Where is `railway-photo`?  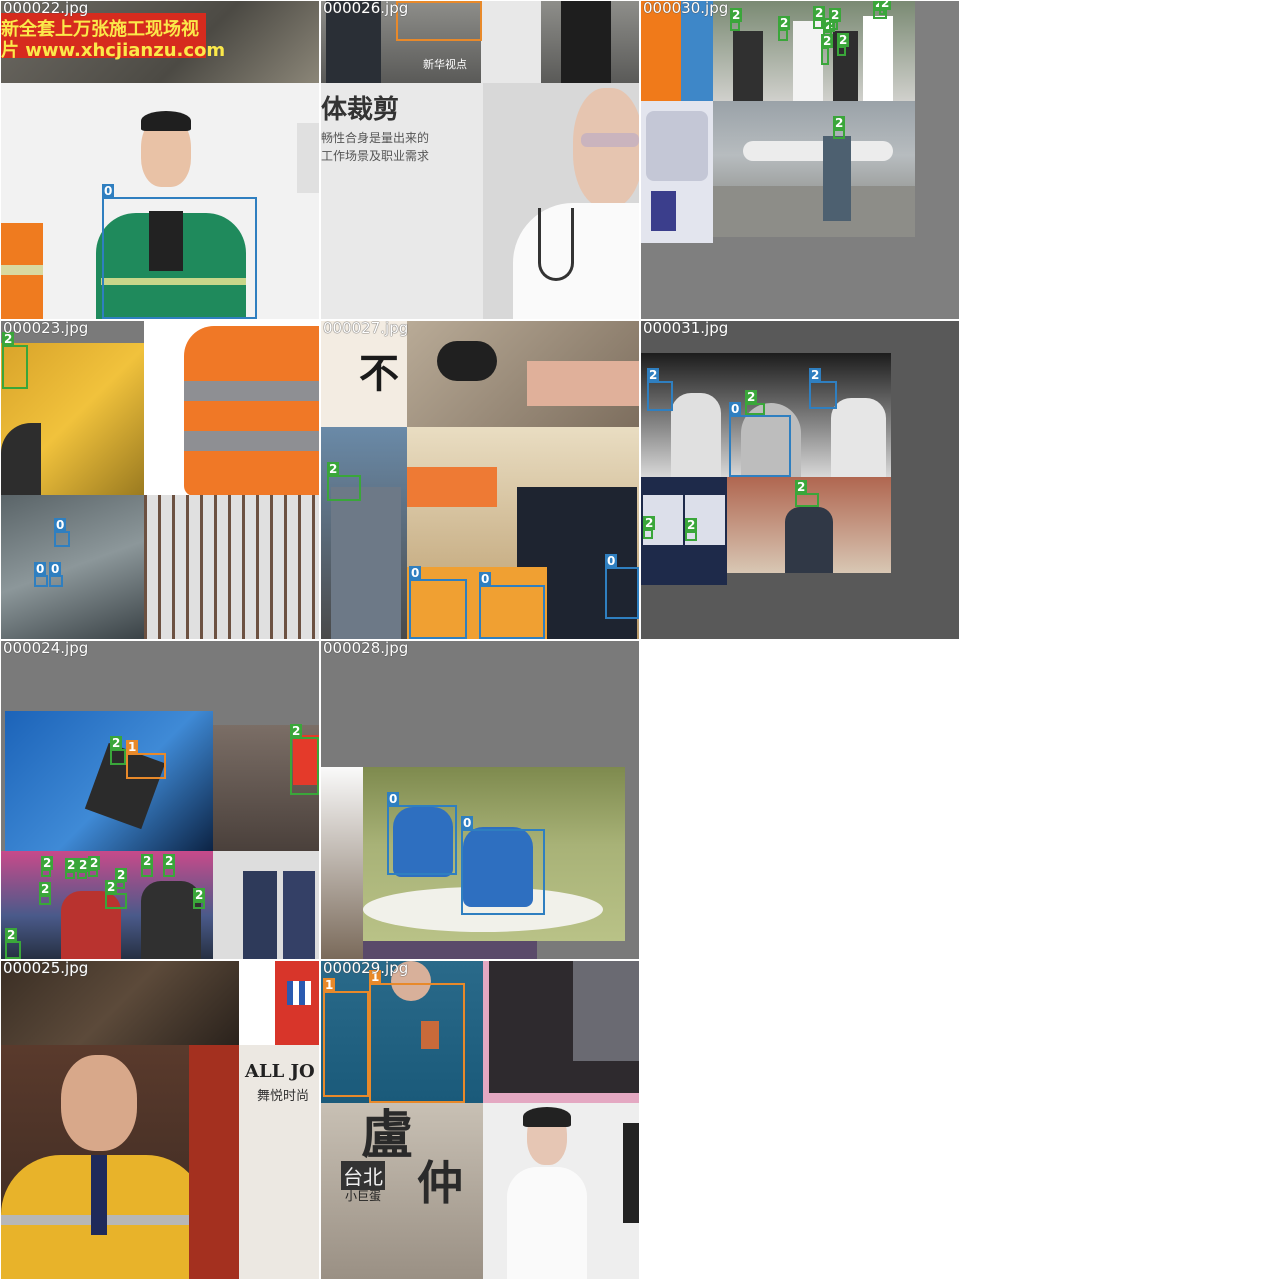
railway-photo is located at coordinates (814, 169).